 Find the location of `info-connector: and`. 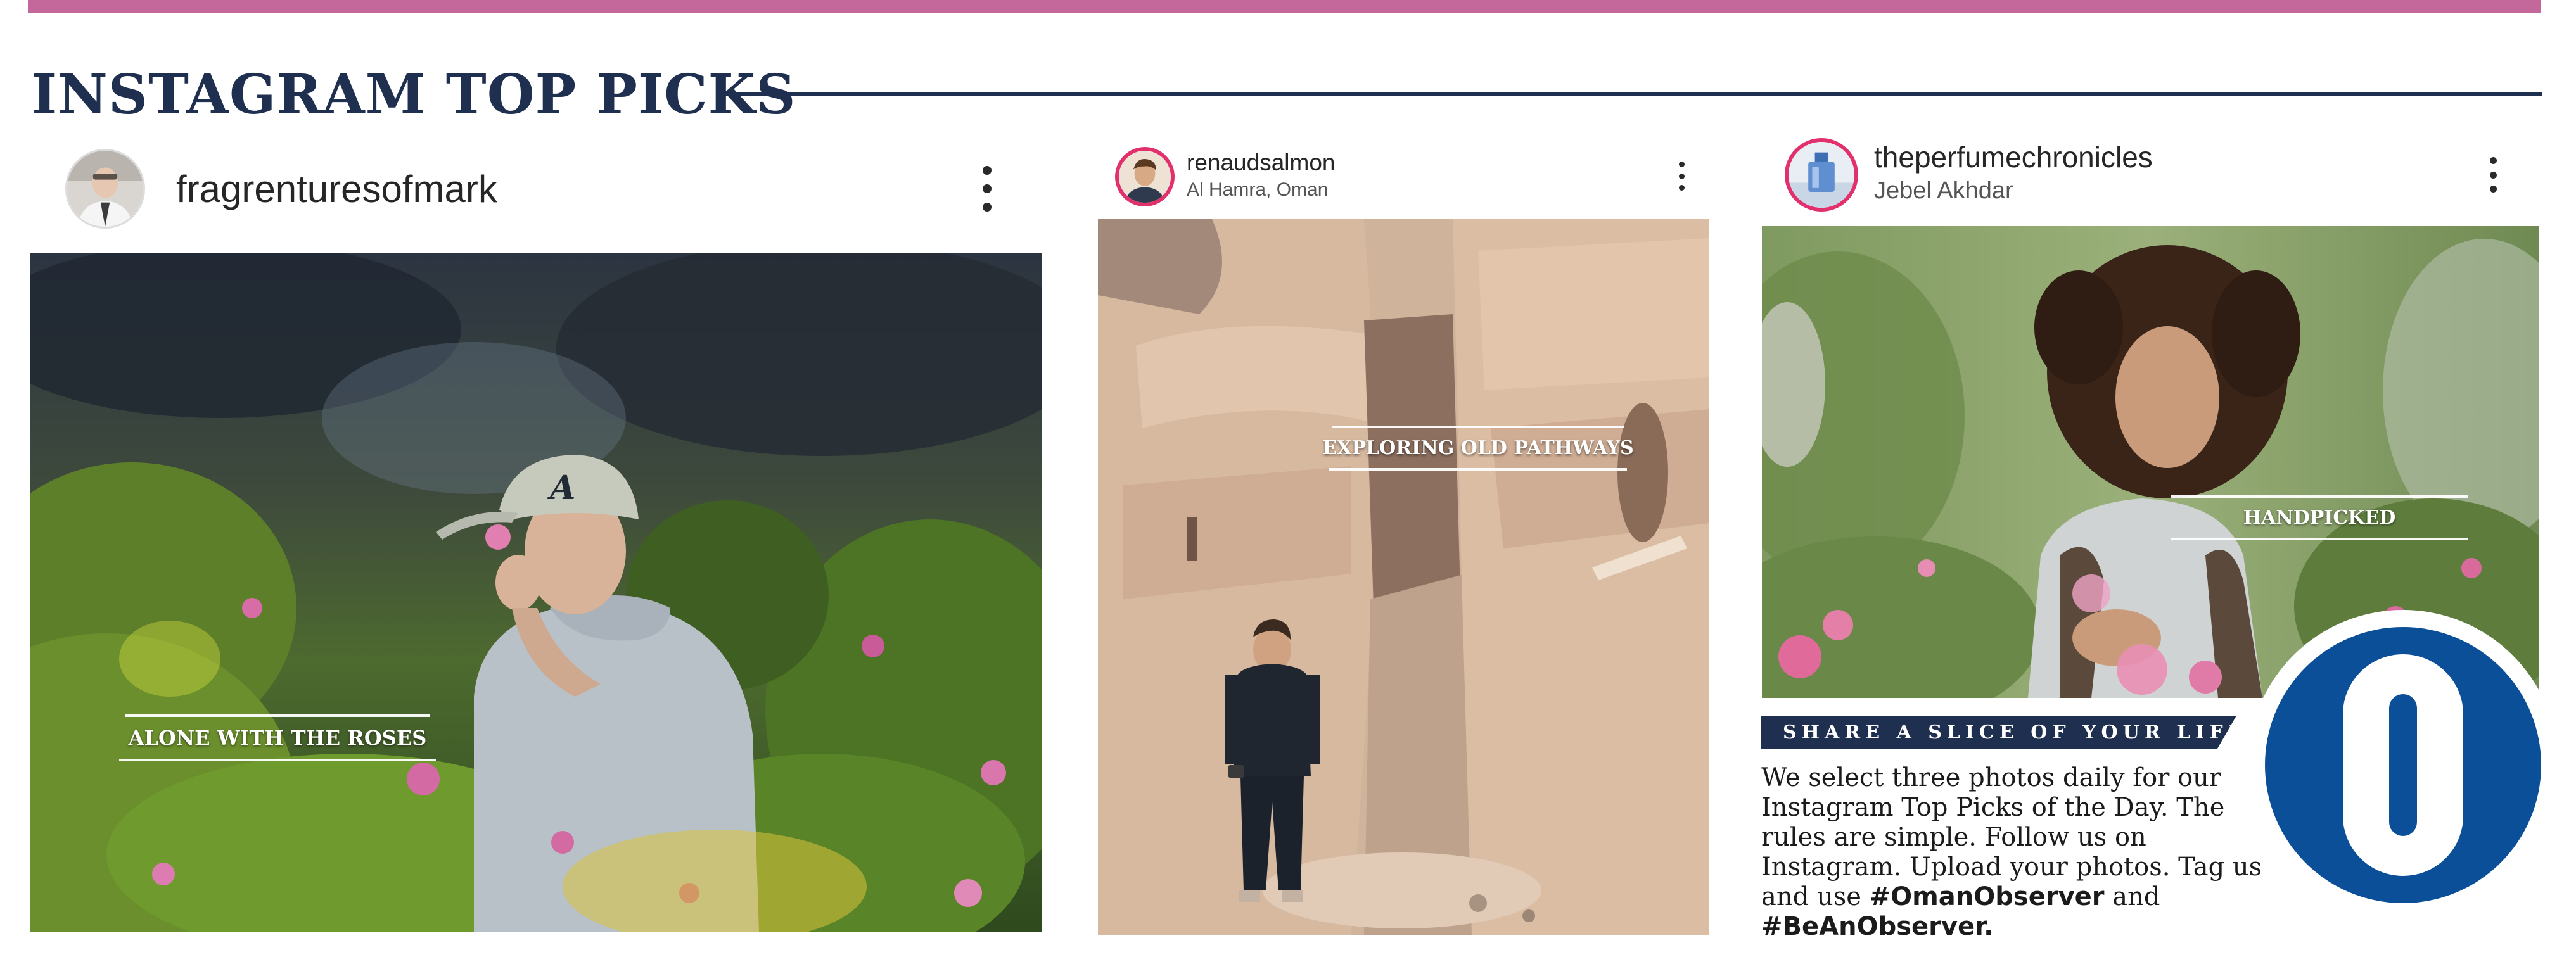

info-connector: and is located at coordinates (2136, 897).